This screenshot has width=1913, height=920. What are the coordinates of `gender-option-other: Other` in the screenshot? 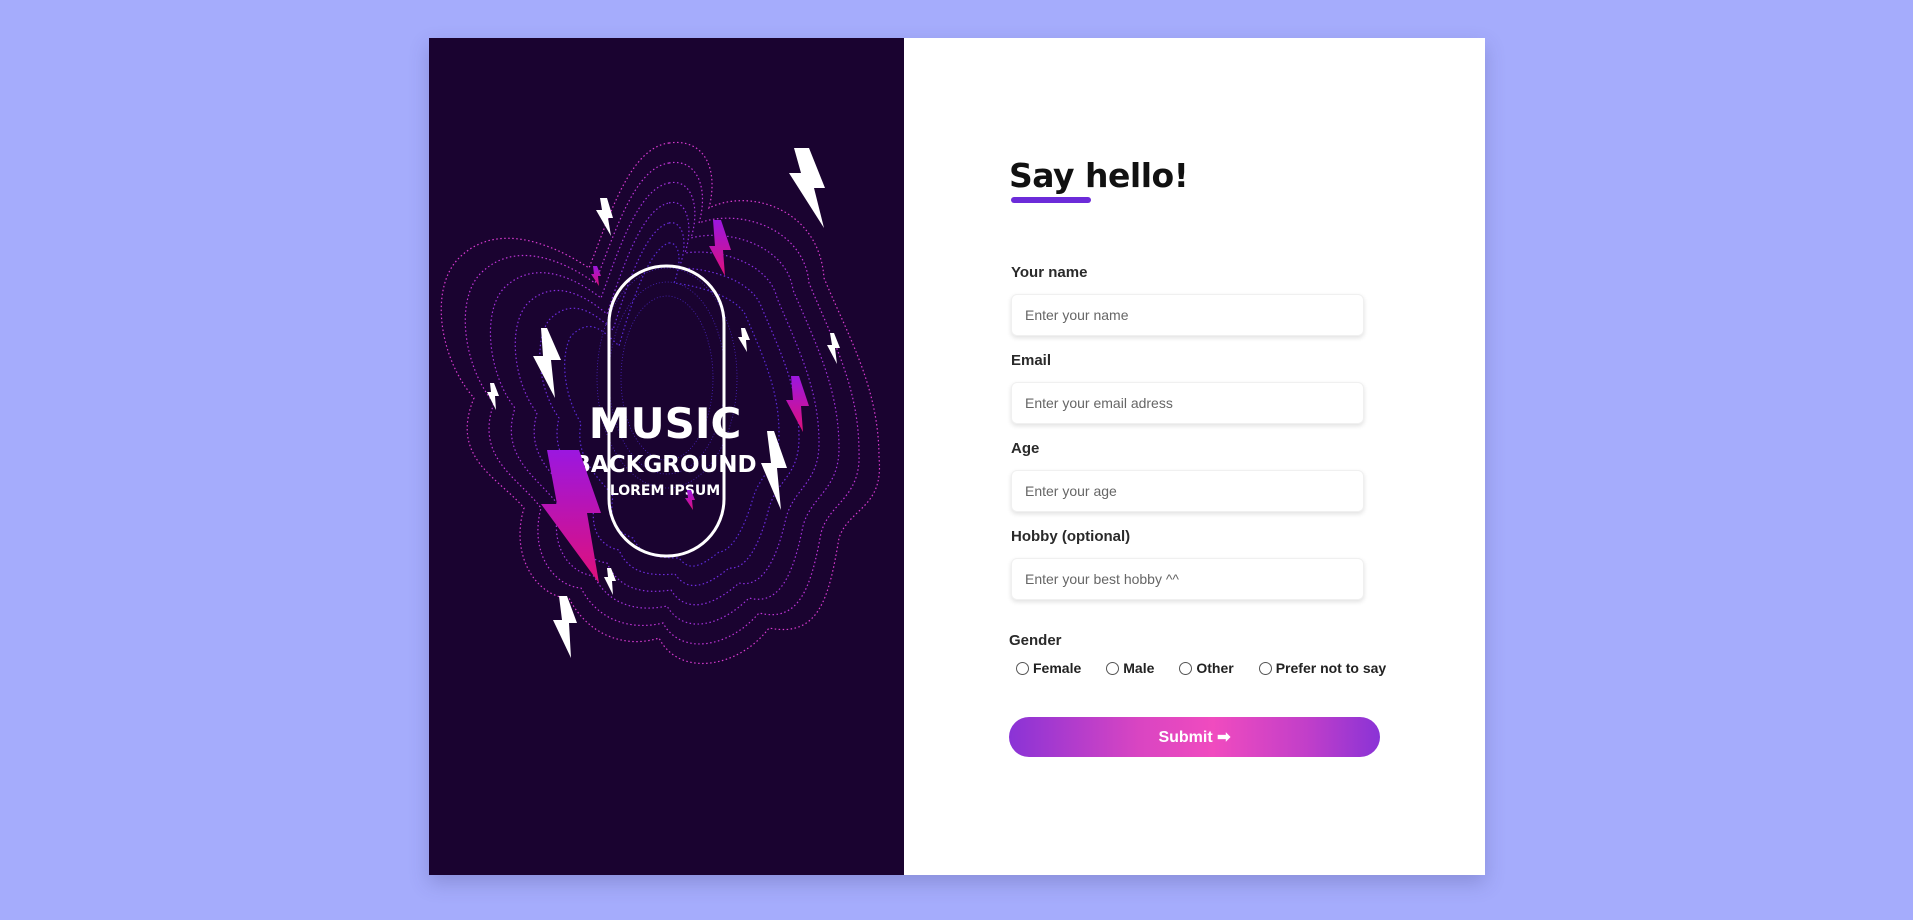 It's located at (1206, 668).